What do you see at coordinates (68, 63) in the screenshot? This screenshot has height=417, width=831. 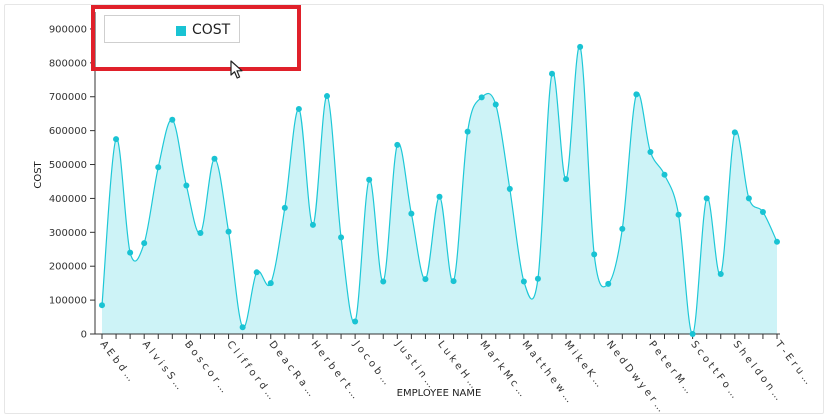 I see `y-tick-label: 800000` at bounding box center [68, 63].